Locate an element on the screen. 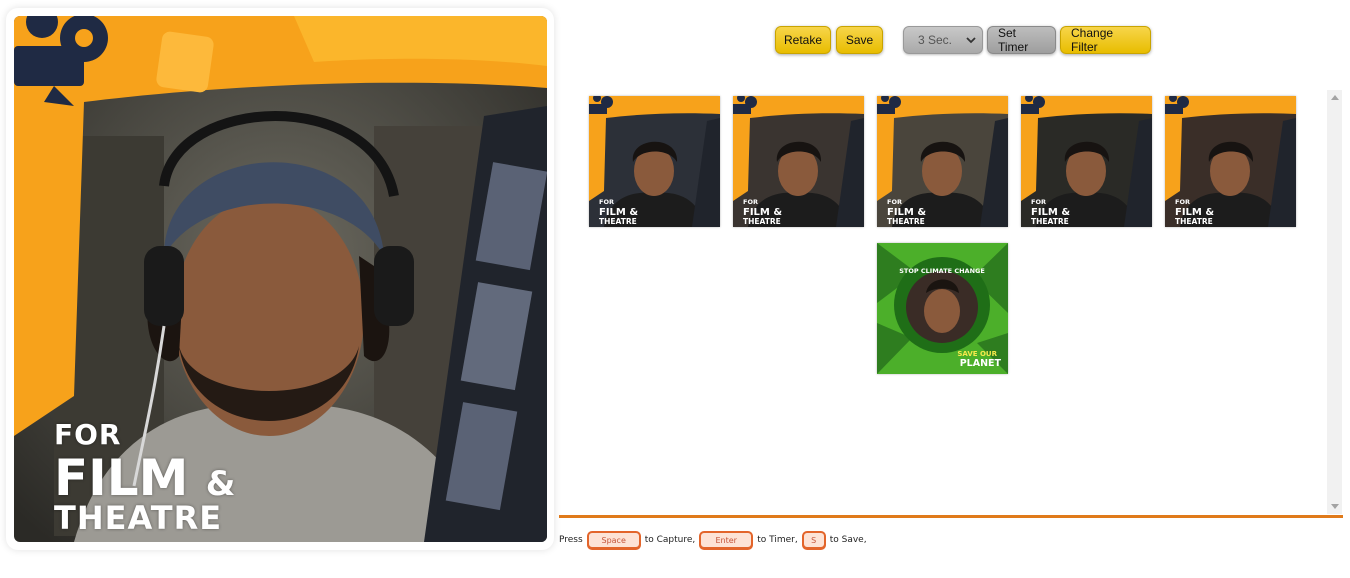 This screenshot has width=1350, height=578. set-timer-button: Set Timer is located at coordinates (1021, 40).